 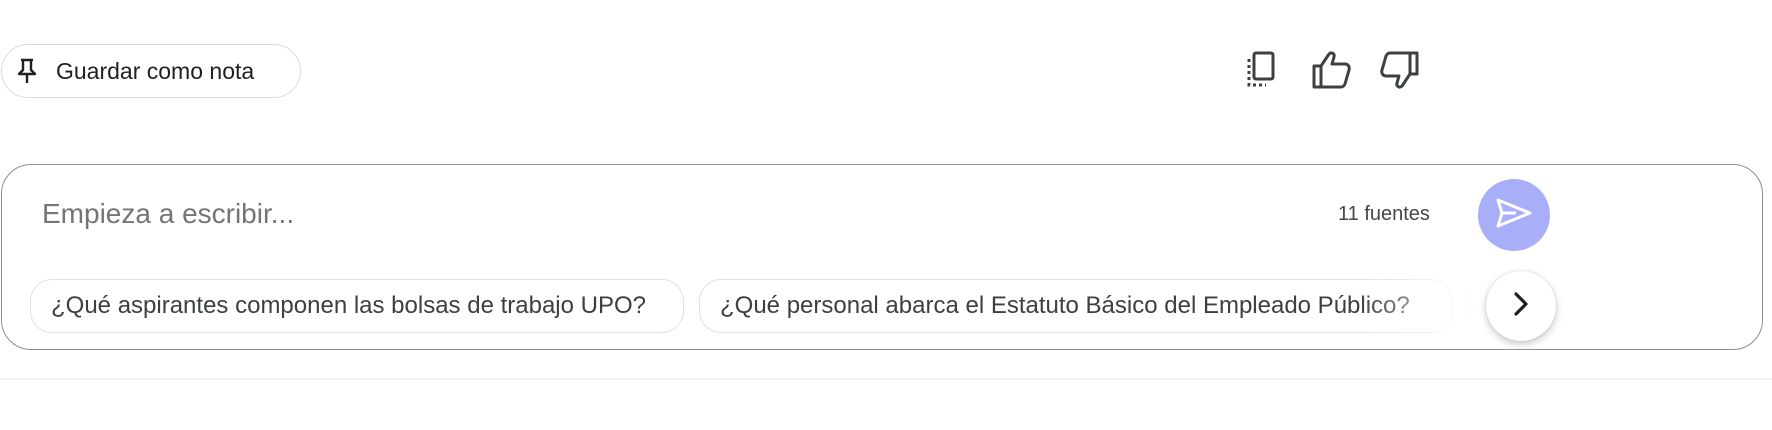 I want to click on sources-count: 11 fuentes, so click(x=1384, y=214).